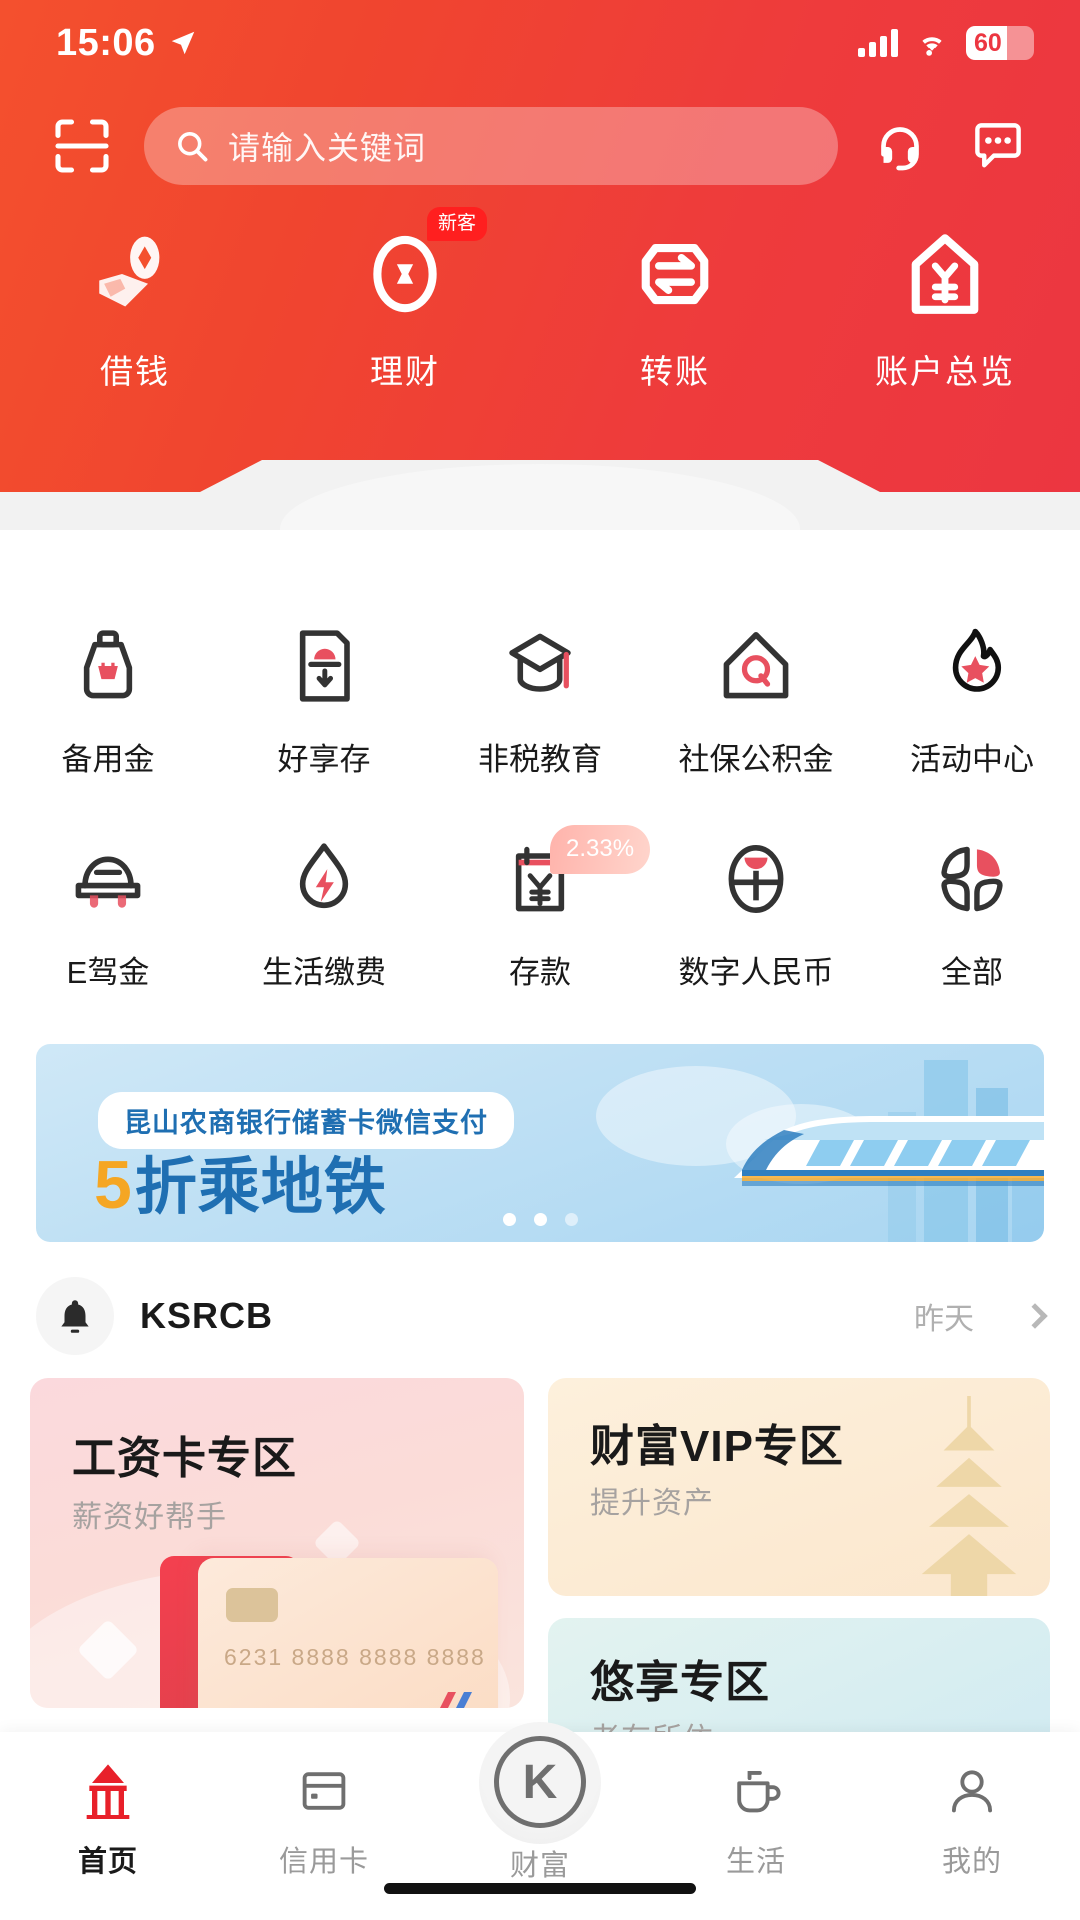 Image resolution: width=1080 pixels, height=1920 pixels. I want to click on cup-life-icon, so click(756, 1791).